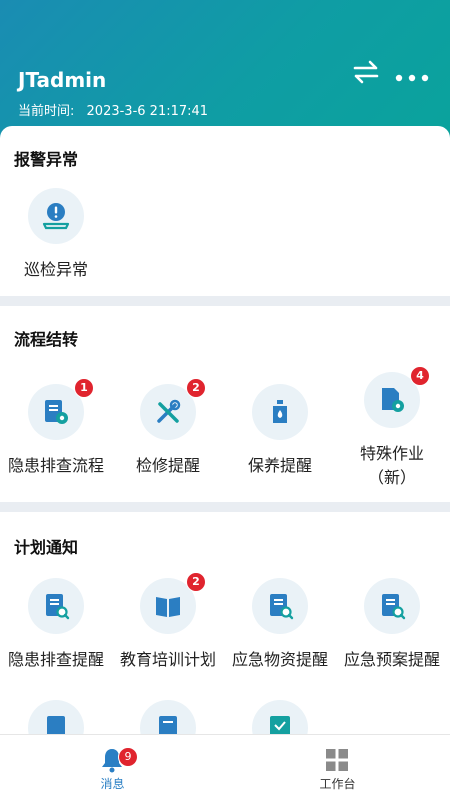 This screenshot has height=801, width=450. I want to click on item-label: 应急预案提醒, so click(391, 659).